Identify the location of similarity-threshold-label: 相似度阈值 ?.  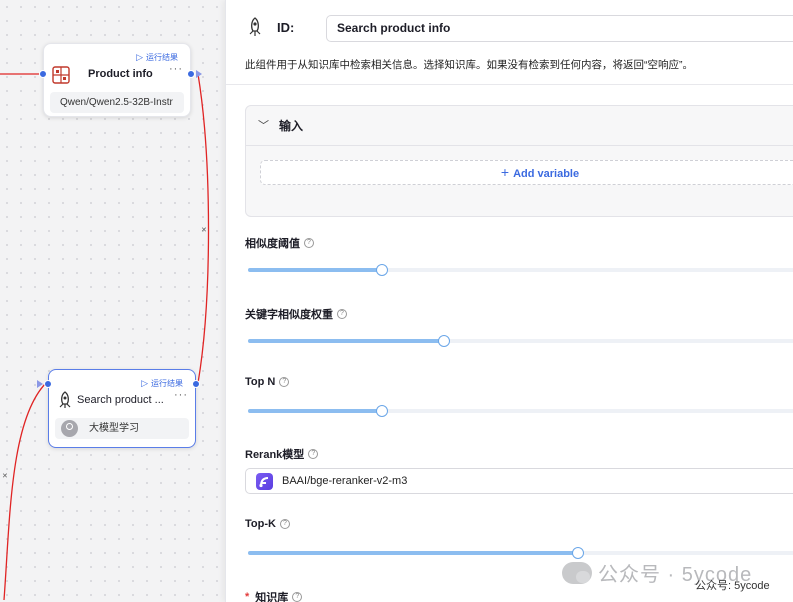
(279, 243).